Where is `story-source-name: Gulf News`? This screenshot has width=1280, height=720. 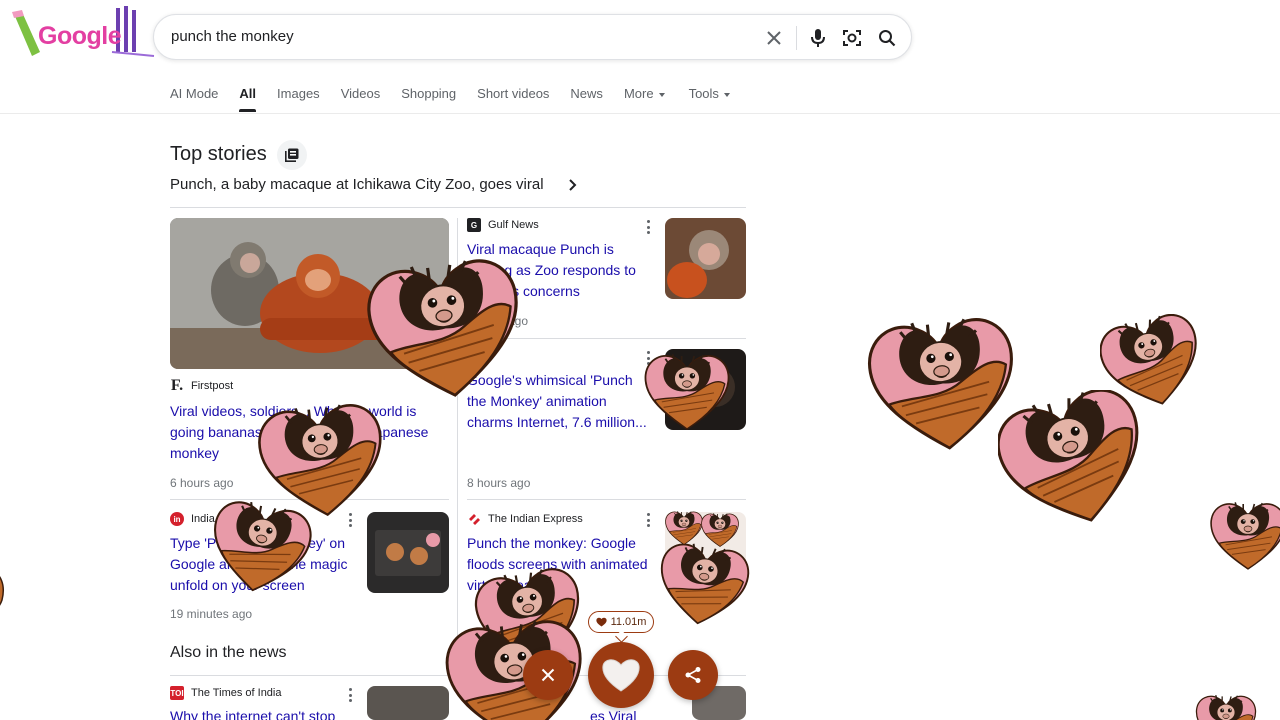 story-source-name: Gulf News is located at coordinates (513, 225).